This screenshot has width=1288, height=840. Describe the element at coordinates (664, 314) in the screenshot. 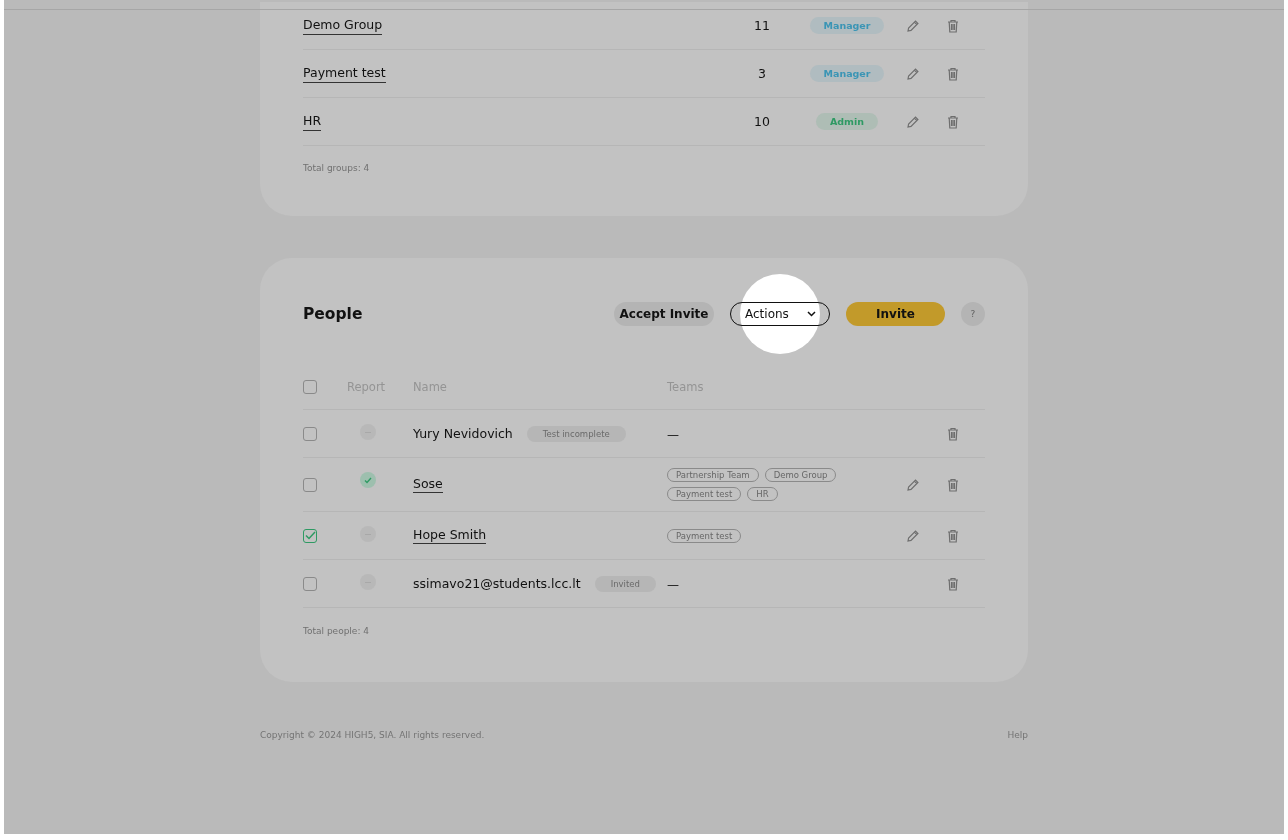

I see `accept-invite-button: Accept Invite` at that location.